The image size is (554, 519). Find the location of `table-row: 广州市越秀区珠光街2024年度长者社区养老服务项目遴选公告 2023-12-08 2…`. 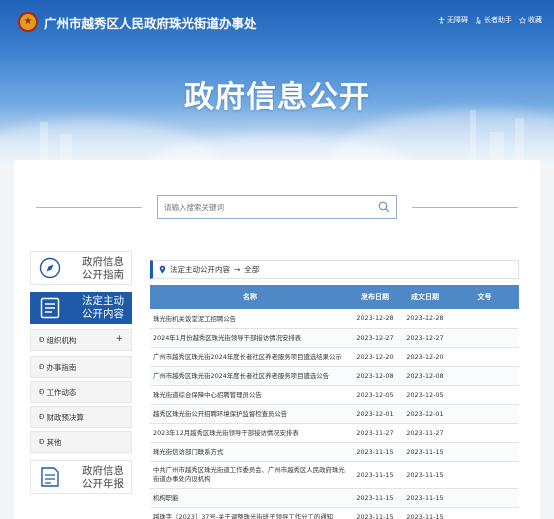

table-row: 广州市越秀区珠光街2024年度长者社区养老服务项目遴选公告 2023-12-08 2… is located at coordinates (334, 376).